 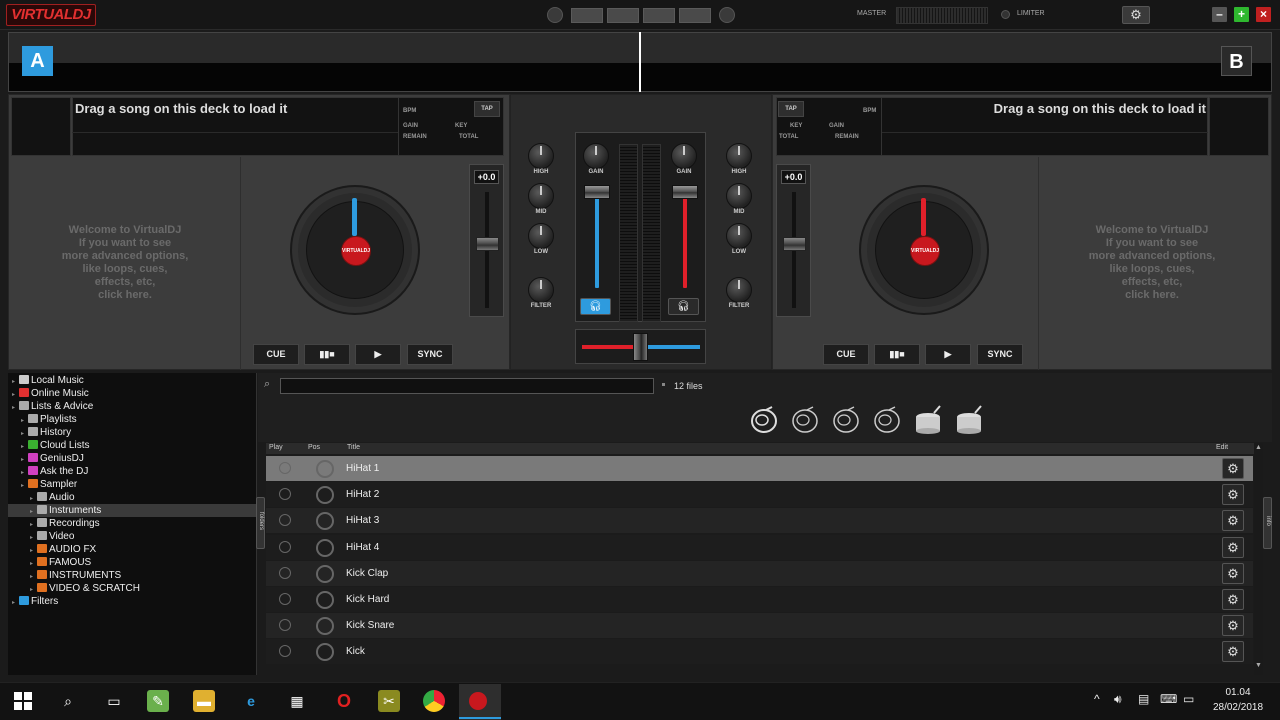 I want to click on mixer-right-high-knob, so click(x=739, y=156).